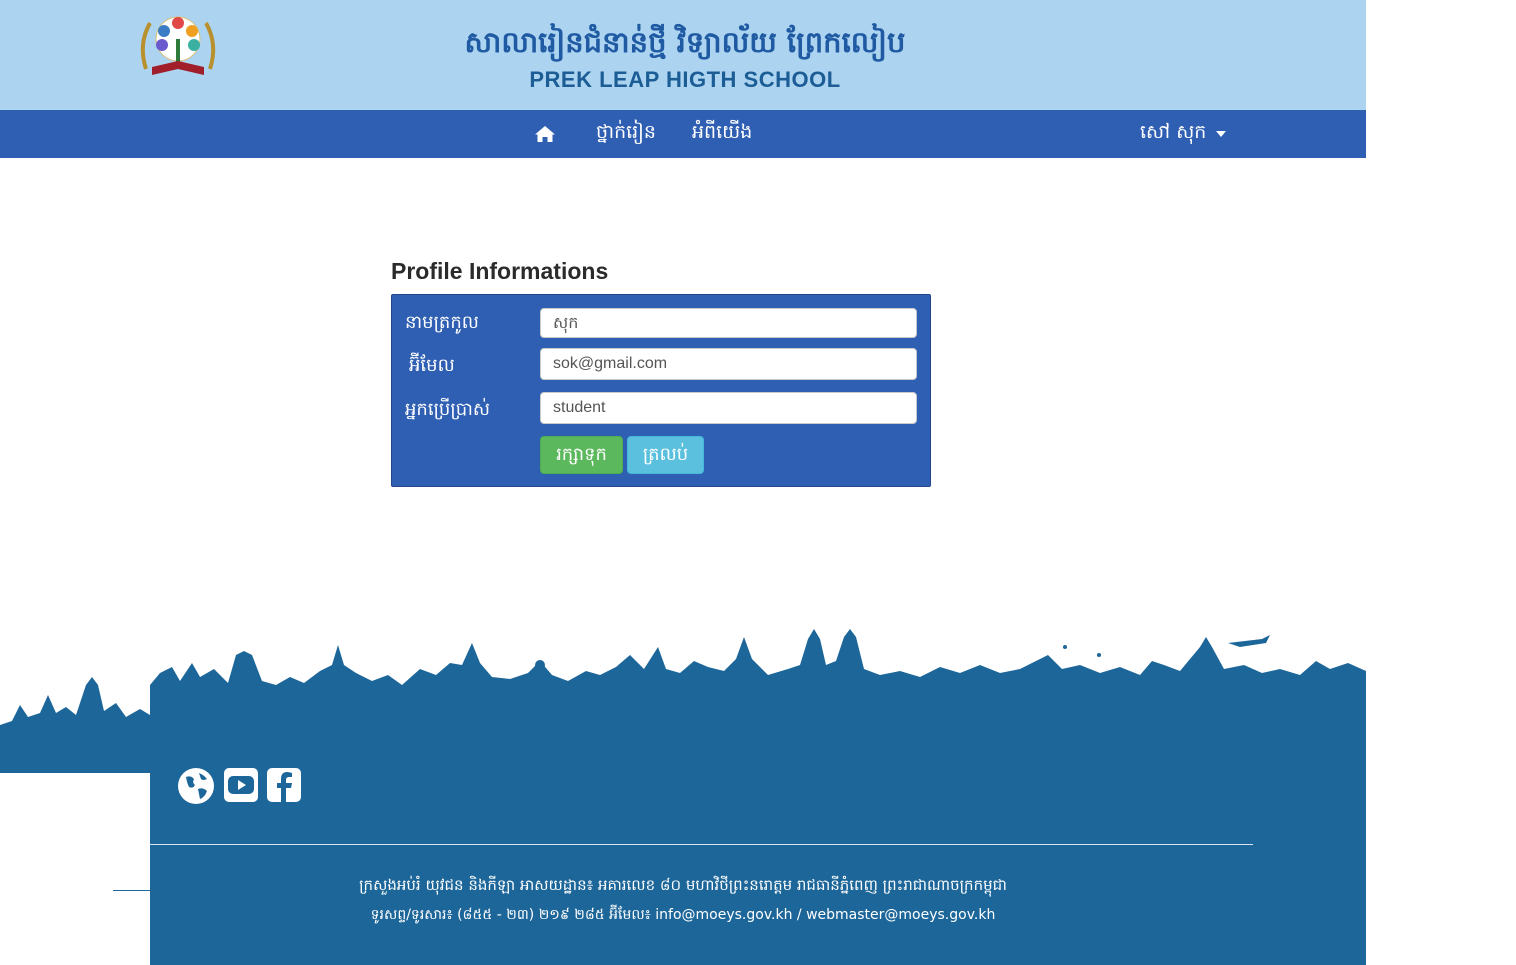 The width and height of the screenshot is (1516, 965). Describe the element at coordinates (701, 844) in the screenshot. I see `footer-divider` at that location.